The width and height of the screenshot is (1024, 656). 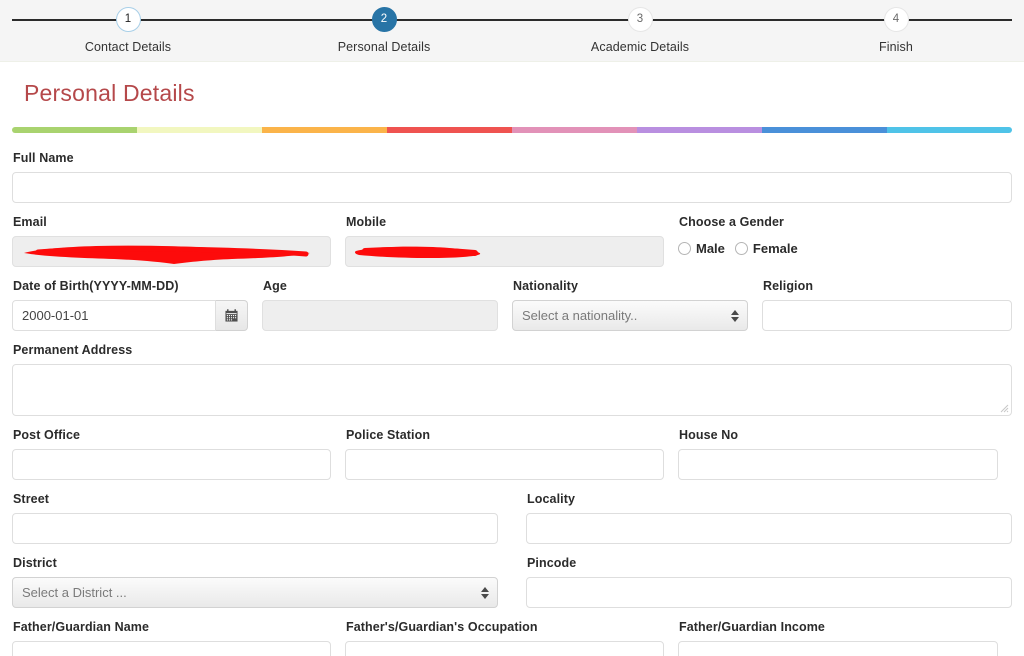 I want to click on label-nationality: Nationality, so click(x=545, y=286).